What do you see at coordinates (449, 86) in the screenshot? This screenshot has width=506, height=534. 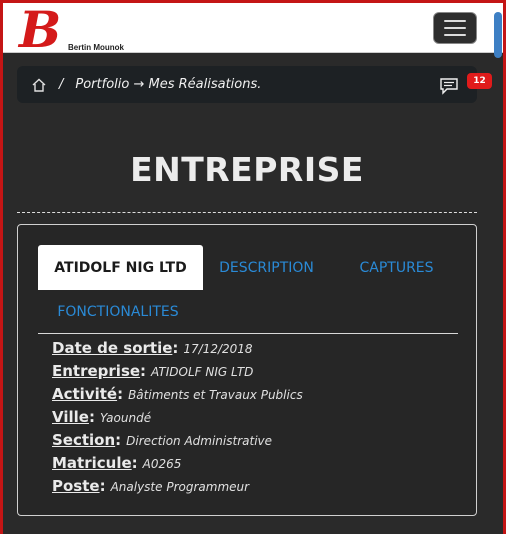 I see `message-icon` at bounding box center [449, 86].